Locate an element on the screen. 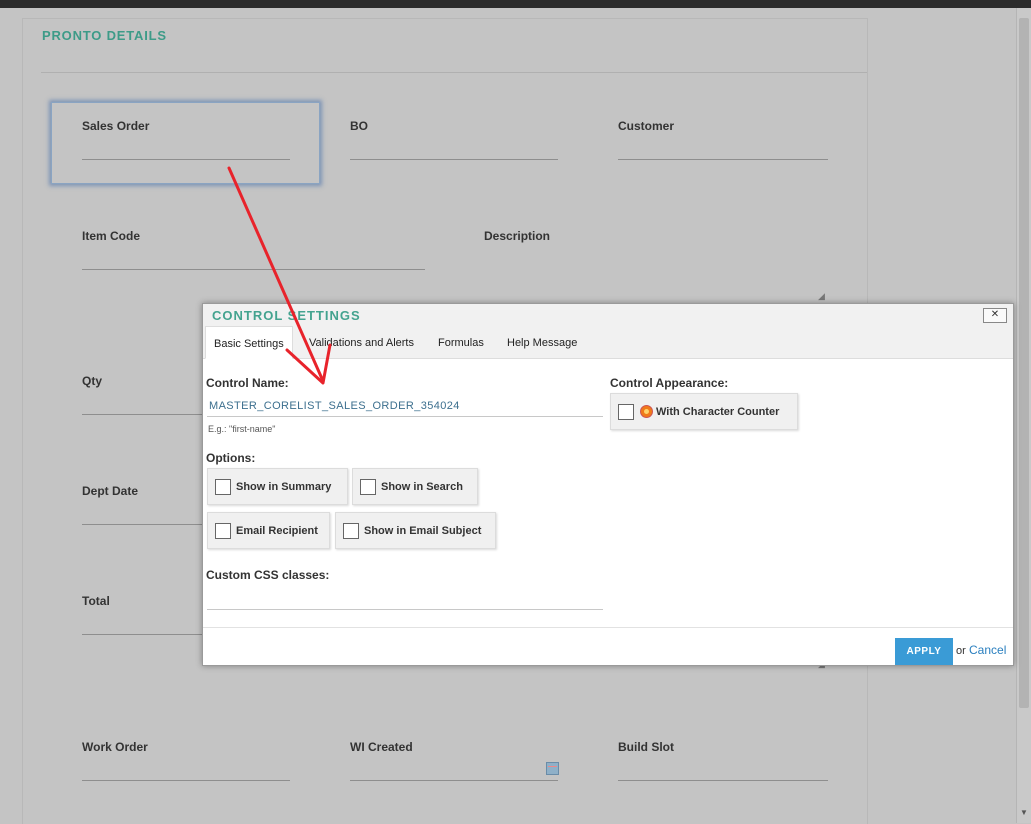 The height and width of the screenshot is (824, 1031). show-in-email-subject-label: Show in Email Subject is located at coordinates (423, 531).